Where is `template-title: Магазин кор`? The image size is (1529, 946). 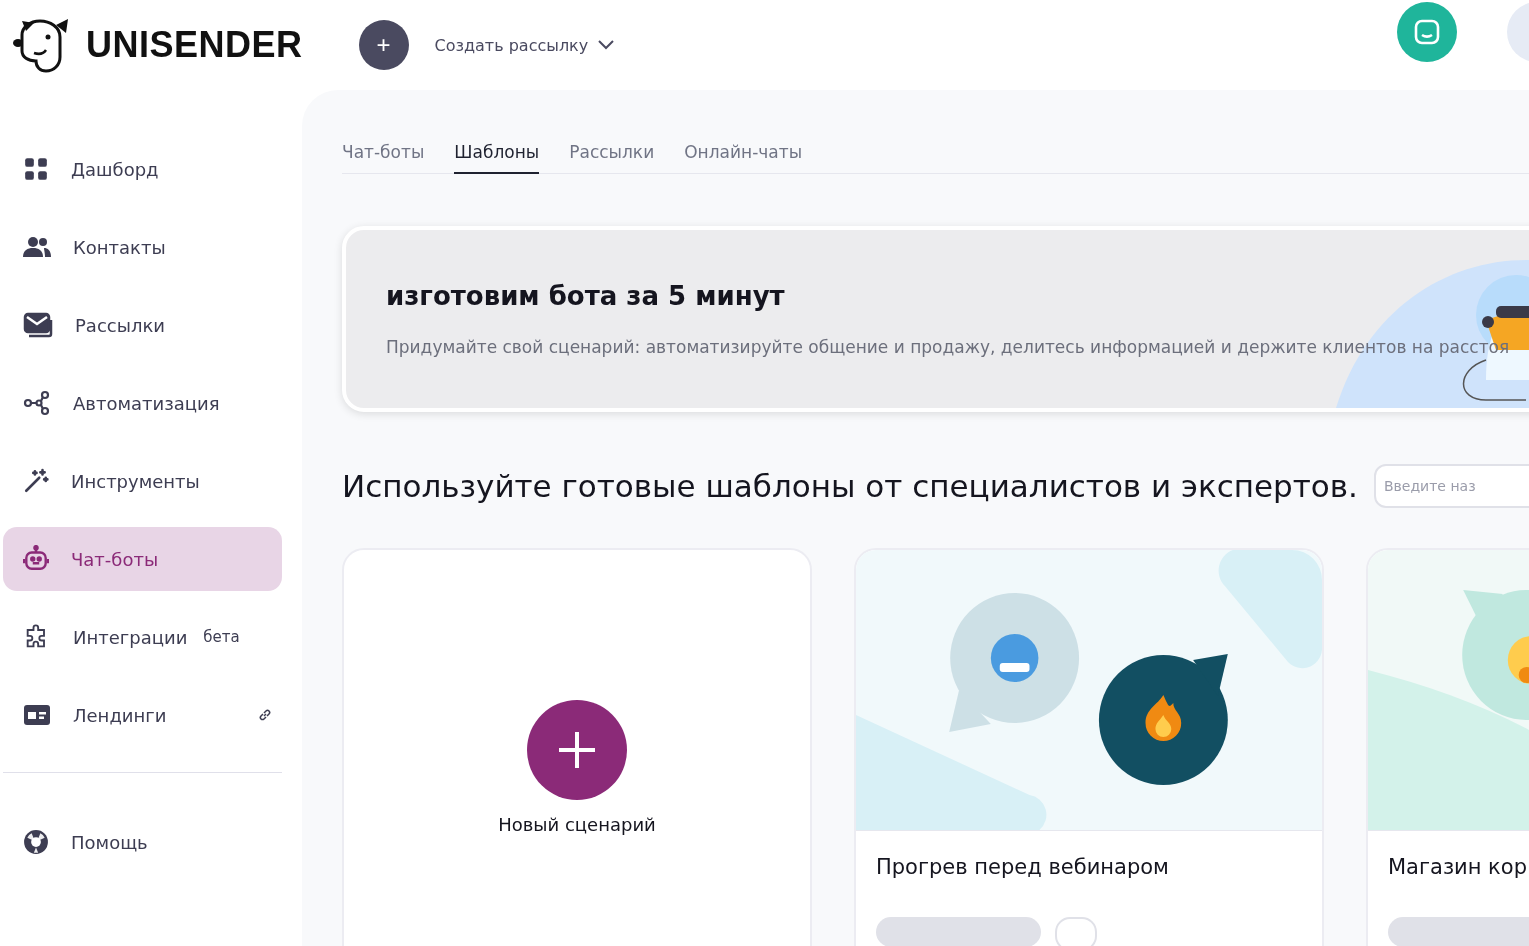
template-title: Магазин кор is located at coordinates (1457, 866).